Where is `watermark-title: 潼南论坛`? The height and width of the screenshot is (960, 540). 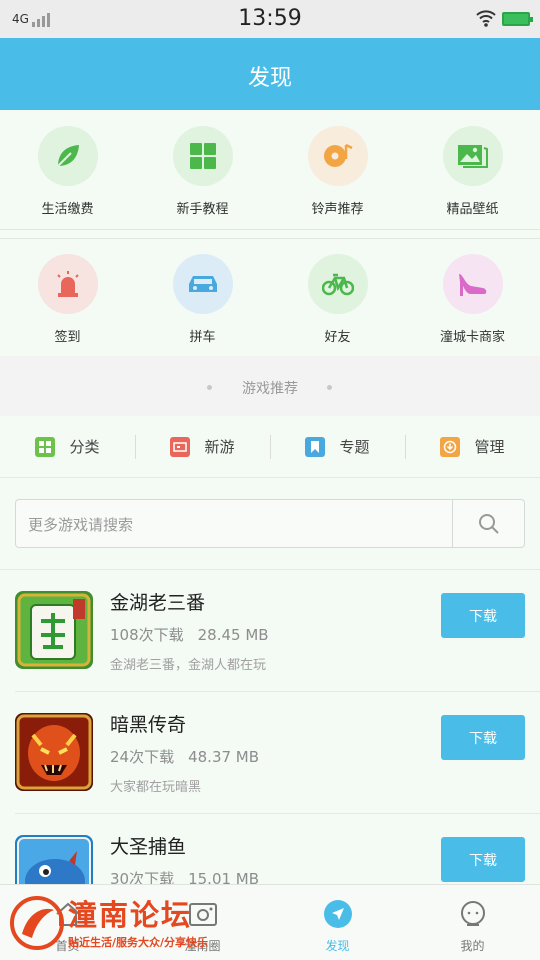
watermark-title: 潼南论坛 is located at coordinates (130, 915).